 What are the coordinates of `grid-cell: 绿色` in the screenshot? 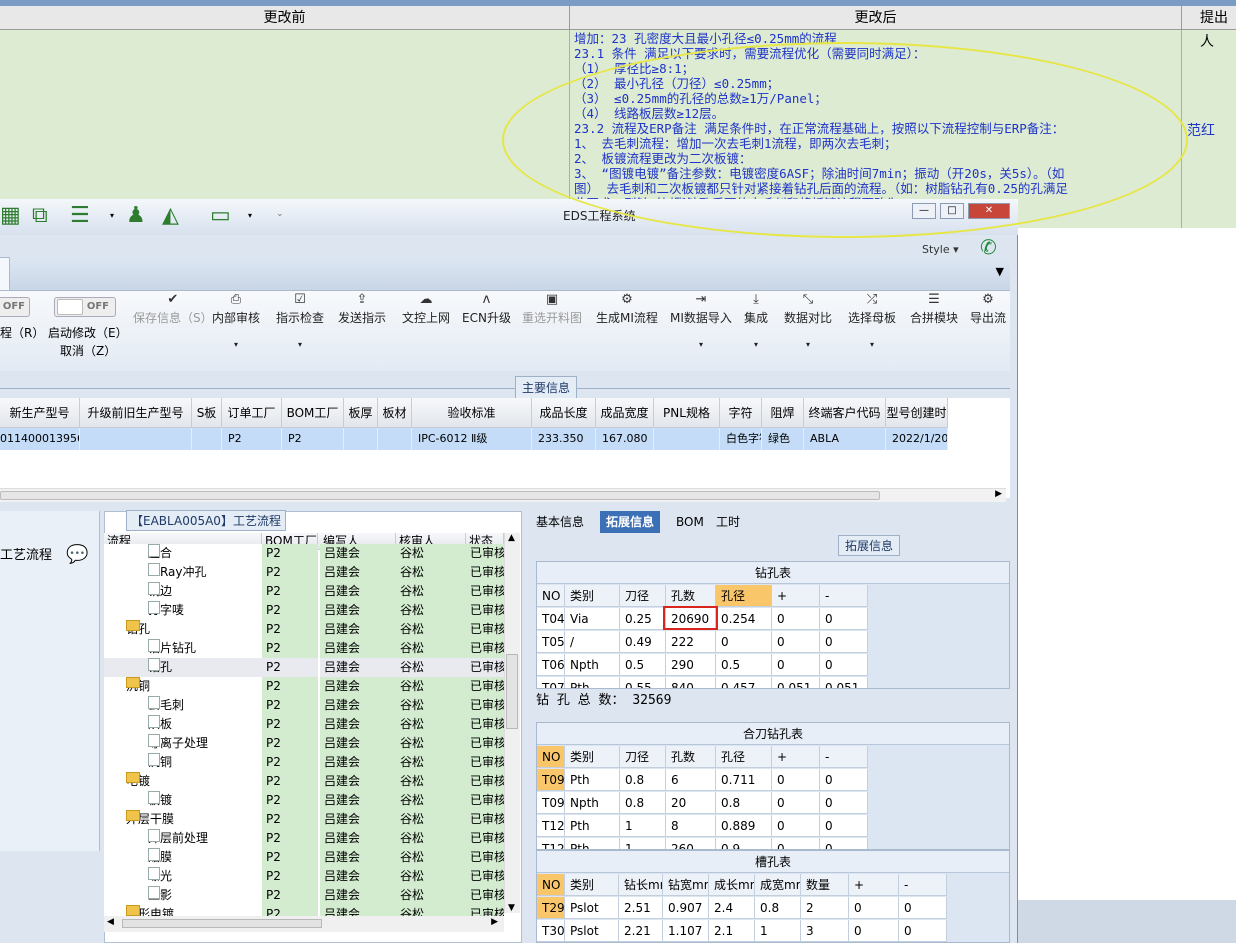 It's located at (783, 439).